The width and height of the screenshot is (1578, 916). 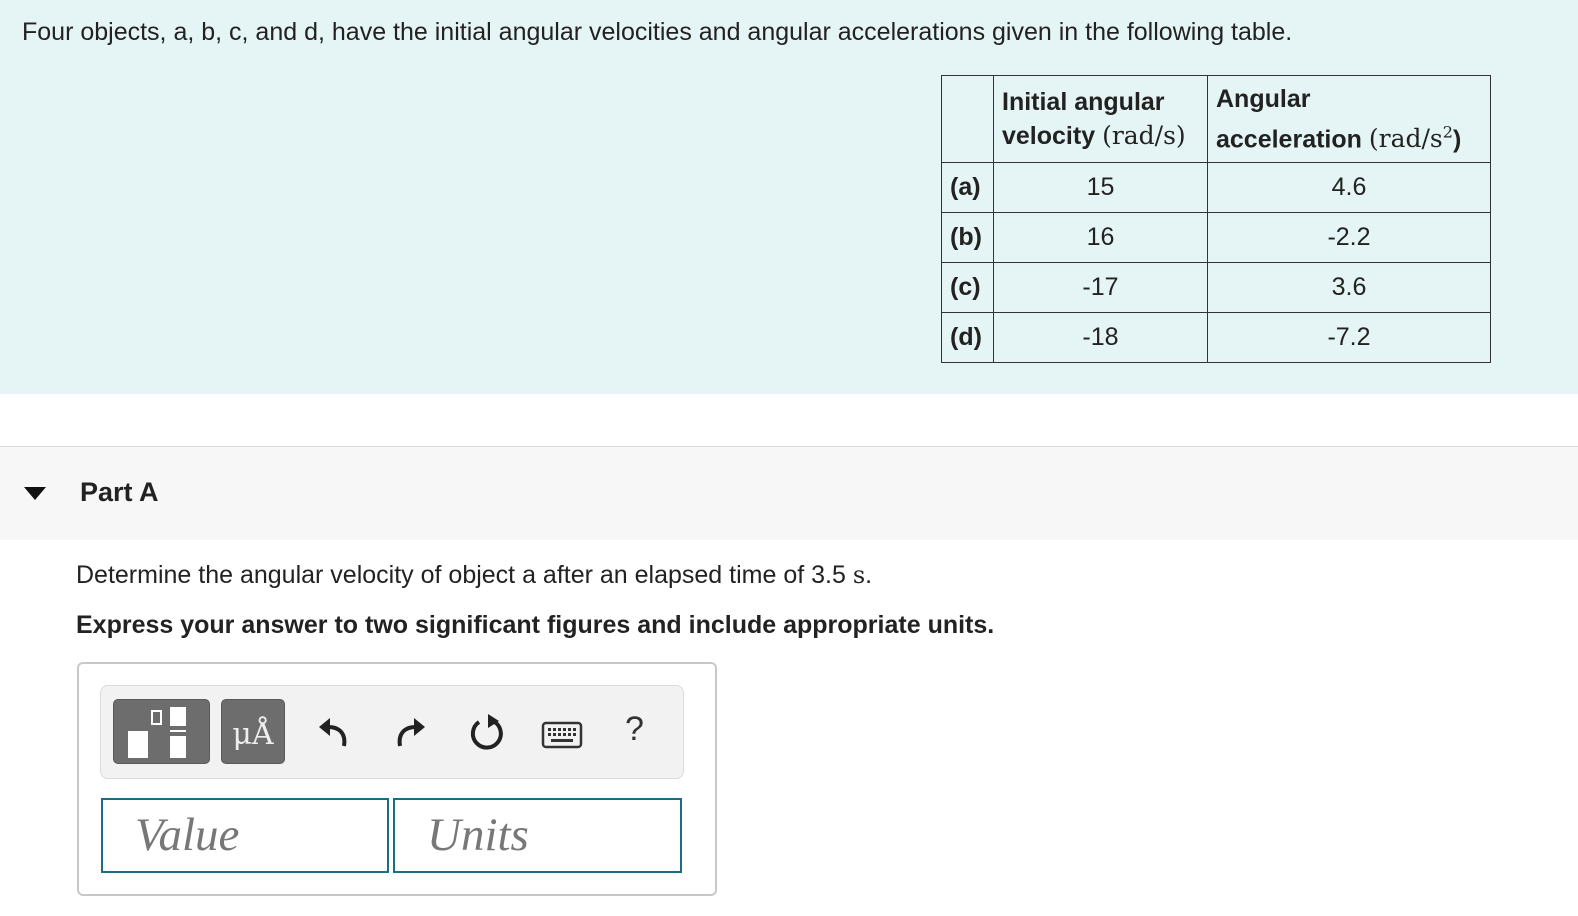 I want to click on keyboard-icon, so click(x=562, y=735).